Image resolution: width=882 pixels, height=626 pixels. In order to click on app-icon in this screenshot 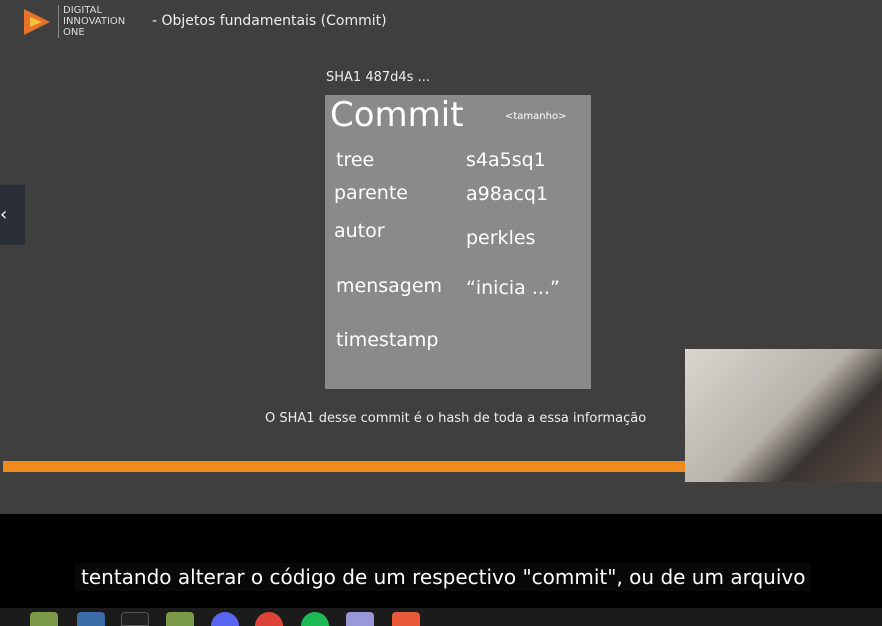, I will do `click(406, 619)`.